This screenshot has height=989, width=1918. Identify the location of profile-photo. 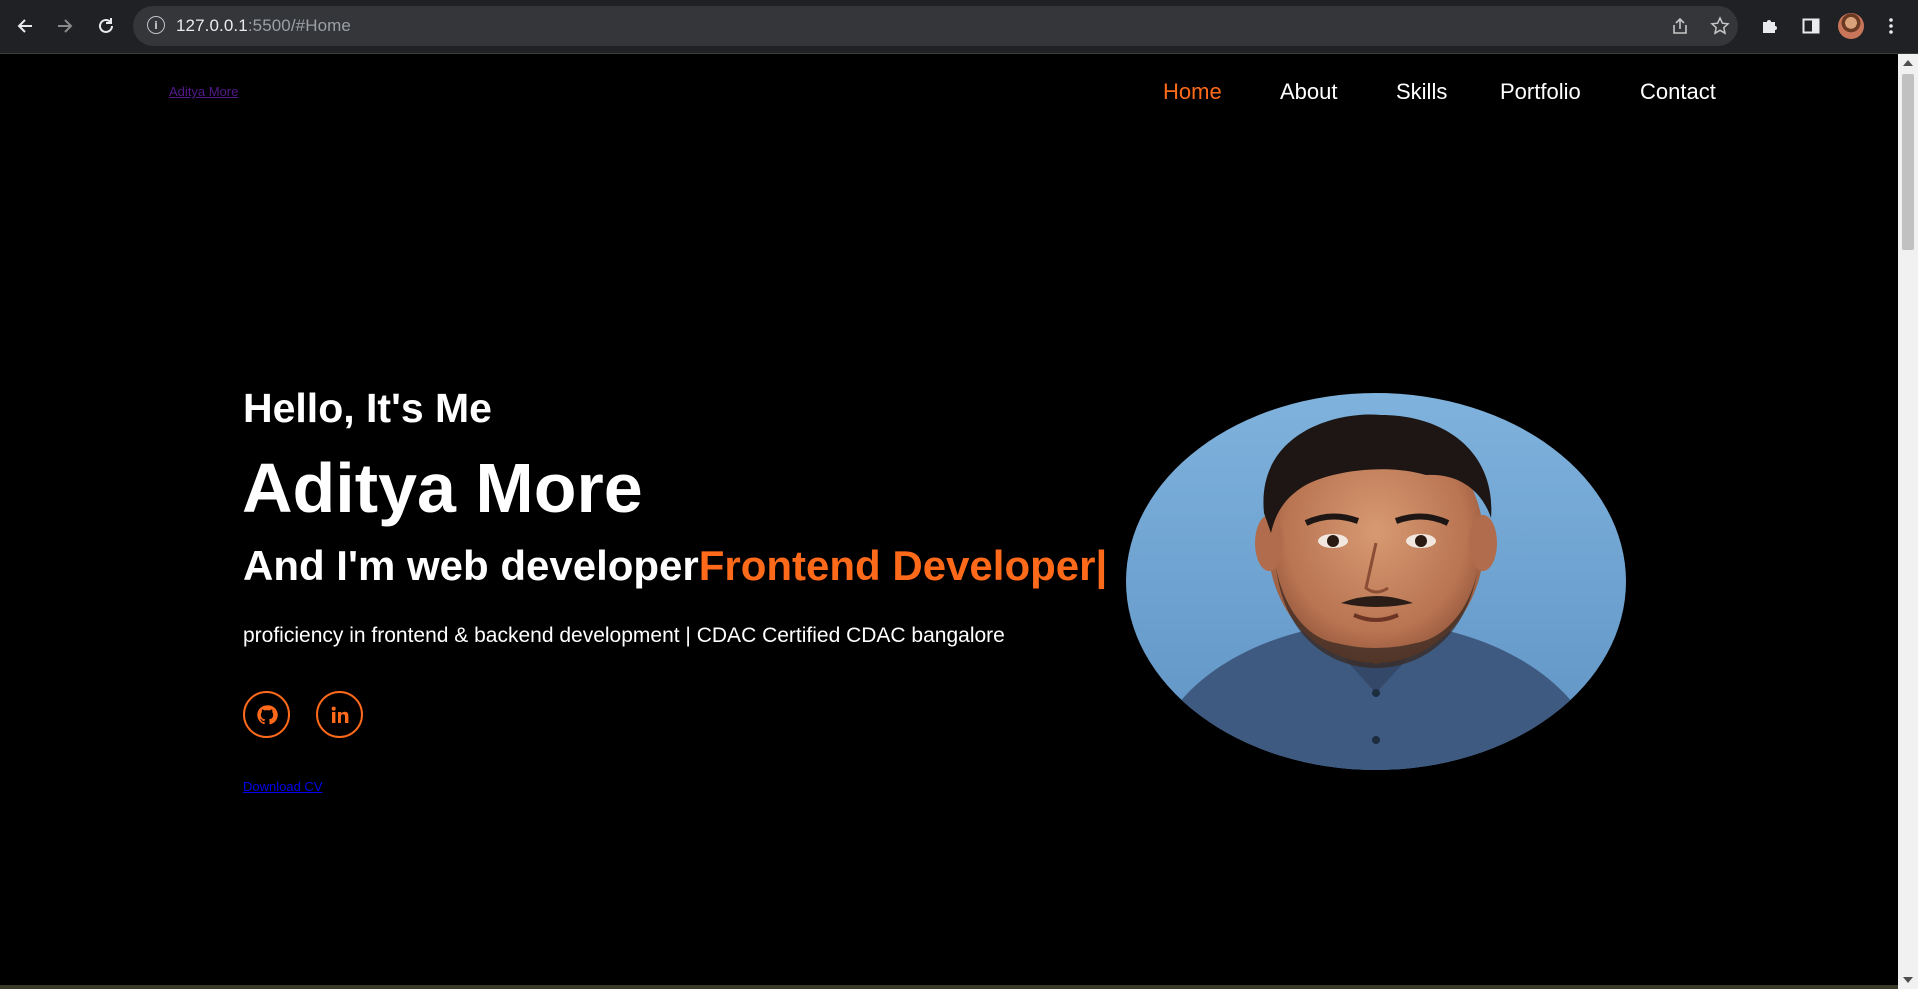
(1376, 581).